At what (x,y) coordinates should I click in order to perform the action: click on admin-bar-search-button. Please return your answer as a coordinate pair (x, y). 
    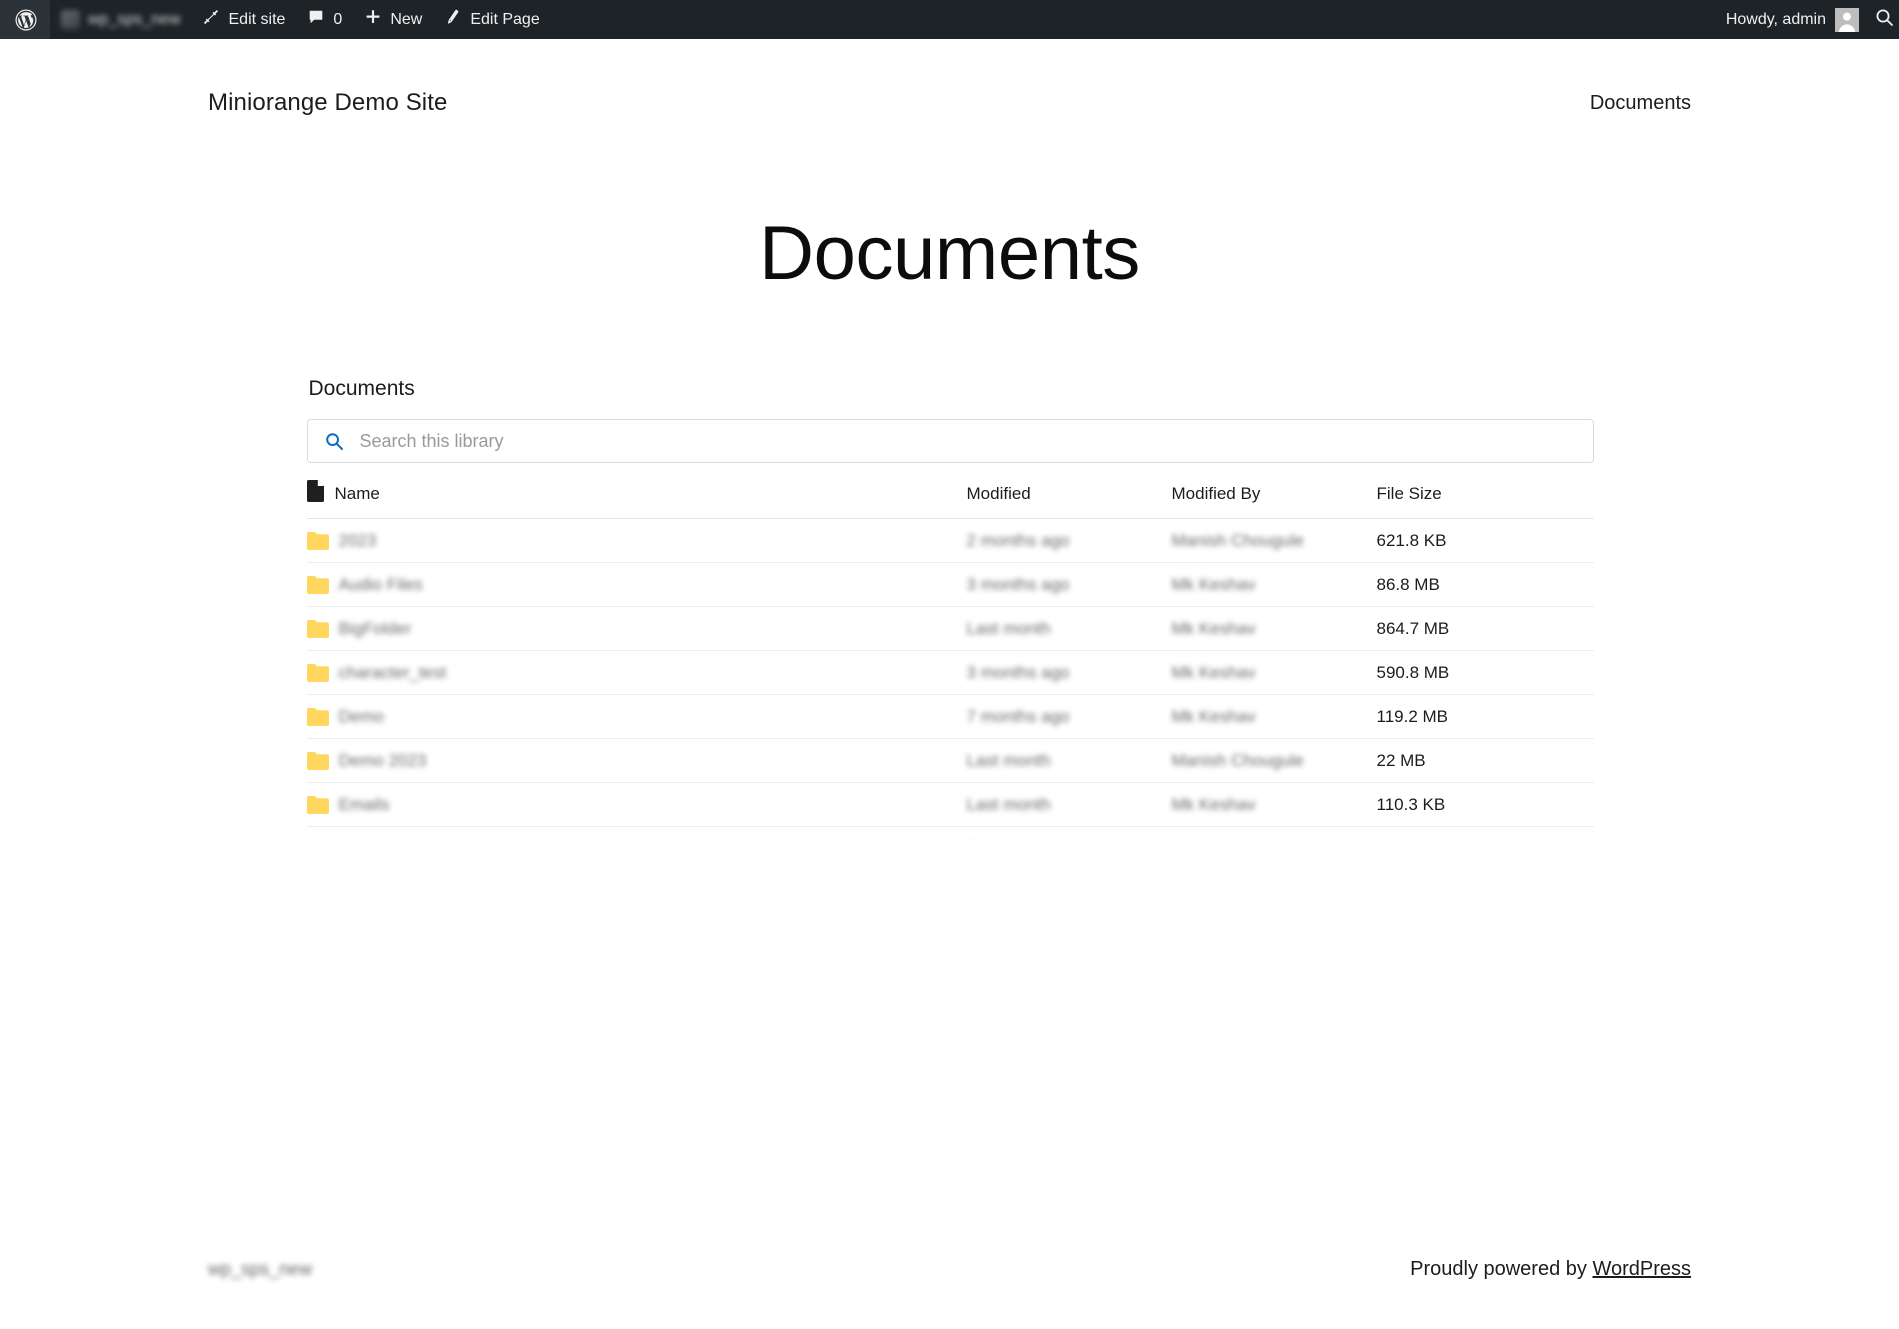
    Looking at the image, I should click on (1884, 19).